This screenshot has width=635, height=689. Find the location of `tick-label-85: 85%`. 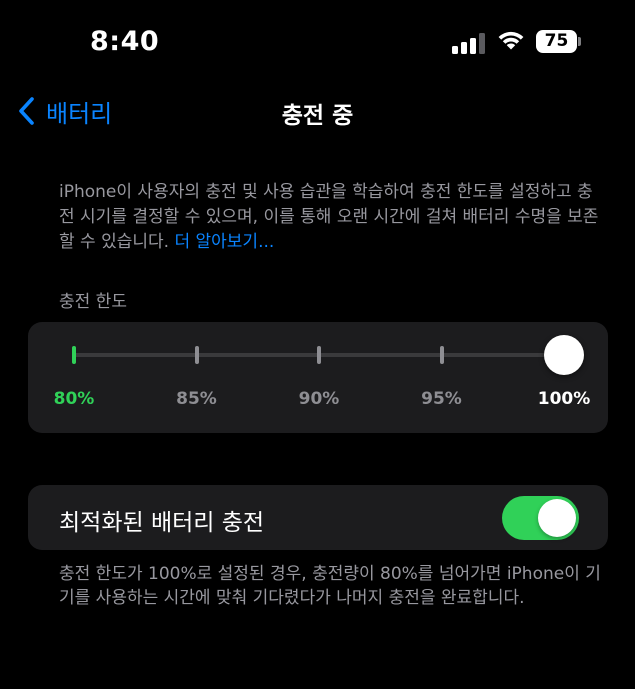

tick-label-85: 85% is located at coordinates (196, 399).